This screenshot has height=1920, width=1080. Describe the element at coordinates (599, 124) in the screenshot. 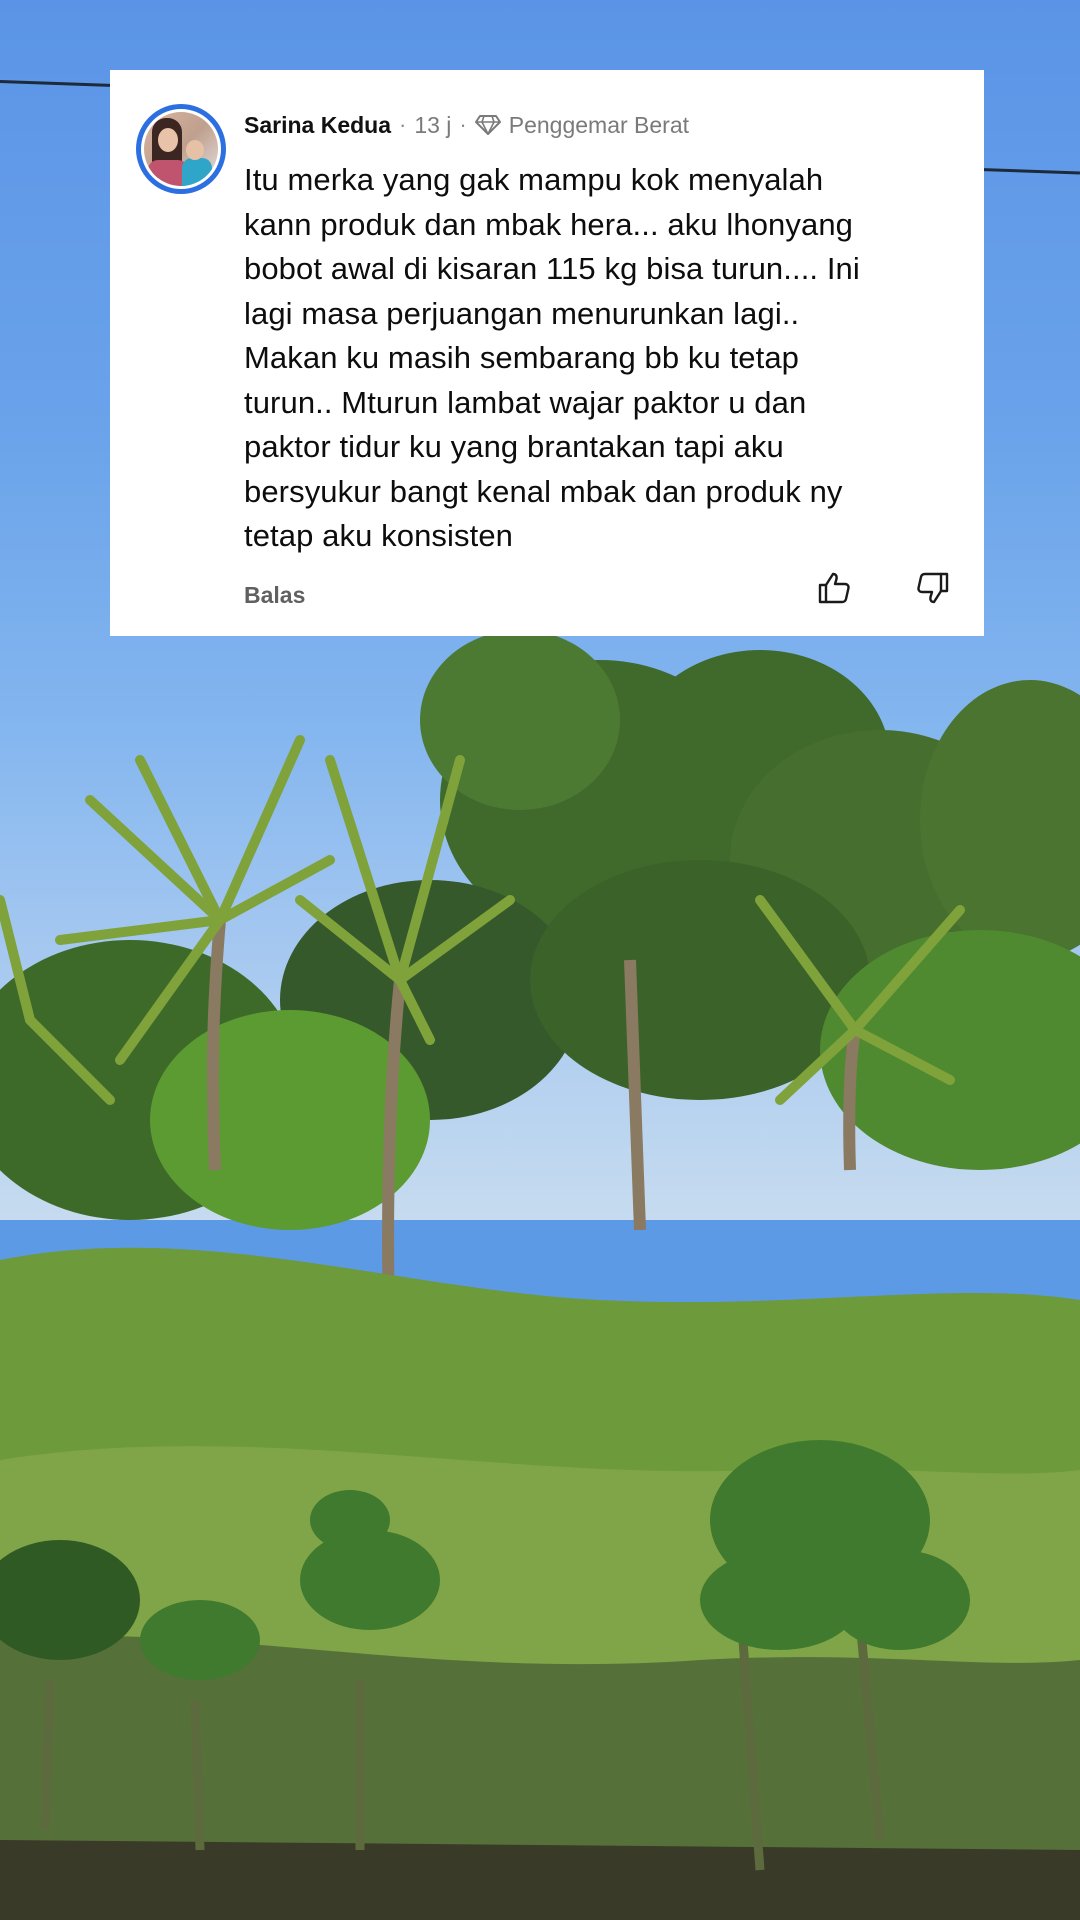

I see `fan-badge: Penggemar Berat` at that location.